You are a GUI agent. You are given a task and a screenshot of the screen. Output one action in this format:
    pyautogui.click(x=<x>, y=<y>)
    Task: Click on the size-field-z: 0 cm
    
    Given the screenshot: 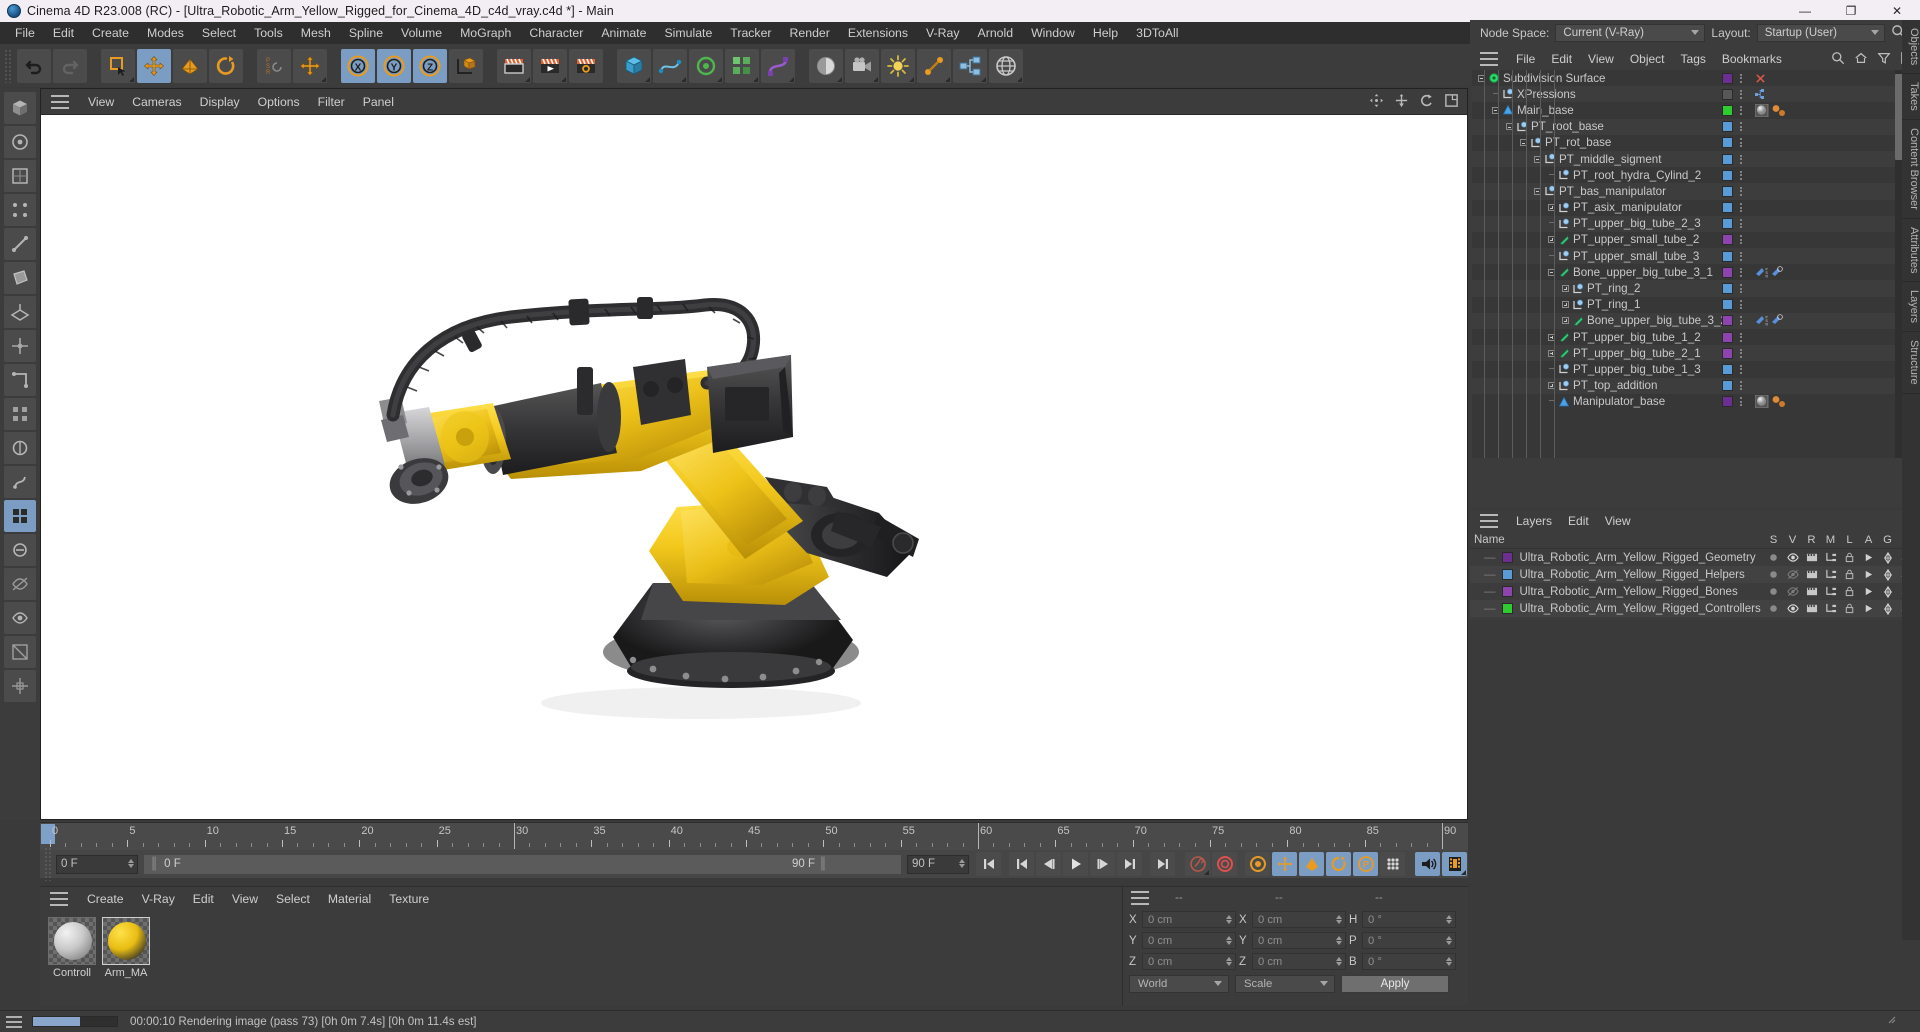 What is the action you would take?
    pyautogui.click(x=1299, y=961)
    